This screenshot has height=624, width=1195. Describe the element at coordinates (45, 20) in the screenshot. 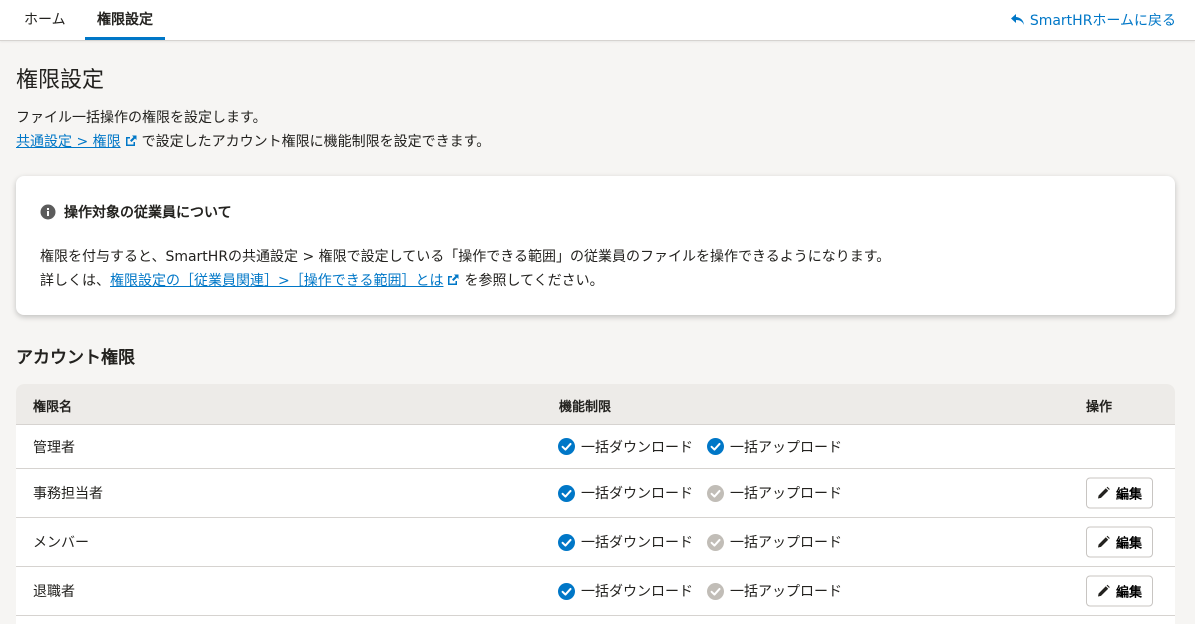

I see `tab-home: ホーム` at that location.